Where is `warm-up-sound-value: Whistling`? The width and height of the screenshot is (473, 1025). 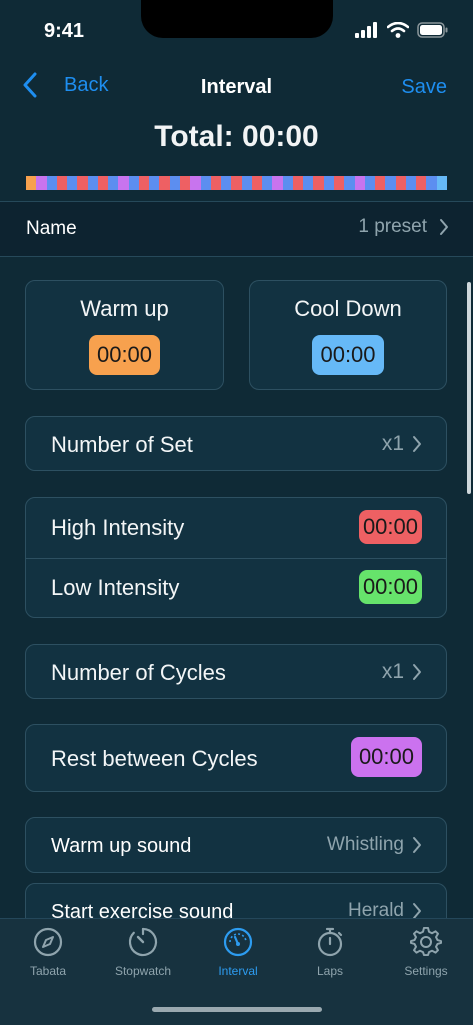
warm-up-sound-value: Whistling is located at coordinates (365, 844).